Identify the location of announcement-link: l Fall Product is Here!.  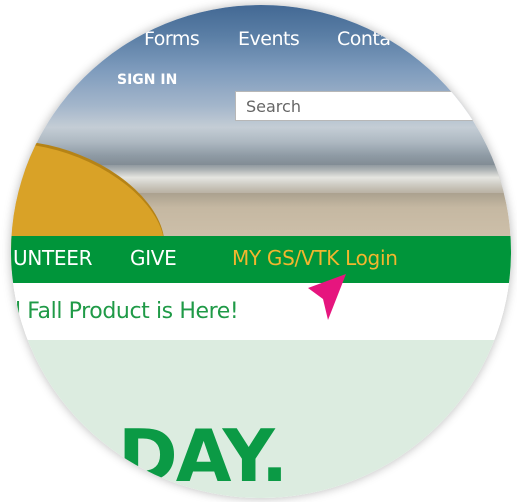
(127, 311).